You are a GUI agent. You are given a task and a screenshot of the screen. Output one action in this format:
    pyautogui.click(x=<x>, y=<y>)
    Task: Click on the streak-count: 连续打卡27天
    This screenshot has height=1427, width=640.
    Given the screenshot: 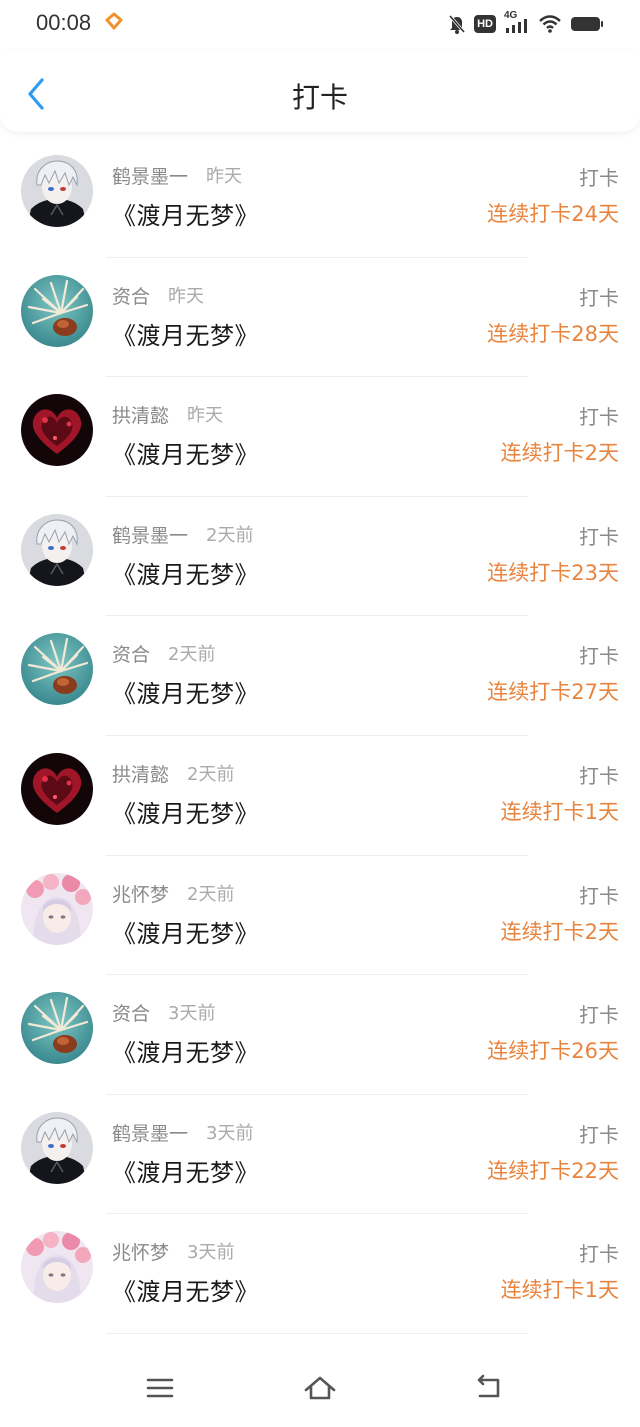 What is the action you would take?
    pyautogui.click(x=553, y=692)
    